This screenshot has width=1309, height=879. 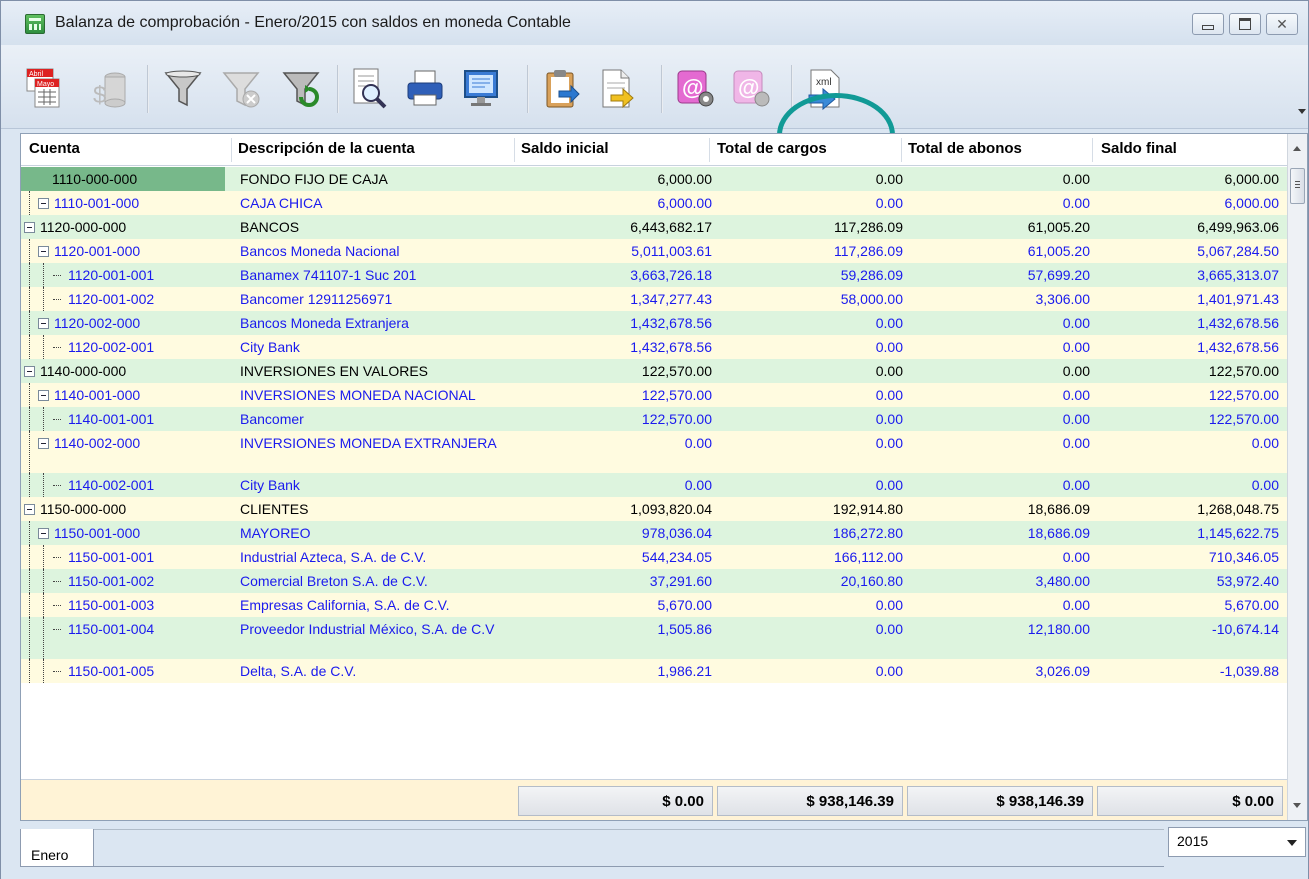 What do you see at coordinates (1245, 24) in the screenshot?
I see `maximize-button` at bounding box center [1245, 24].